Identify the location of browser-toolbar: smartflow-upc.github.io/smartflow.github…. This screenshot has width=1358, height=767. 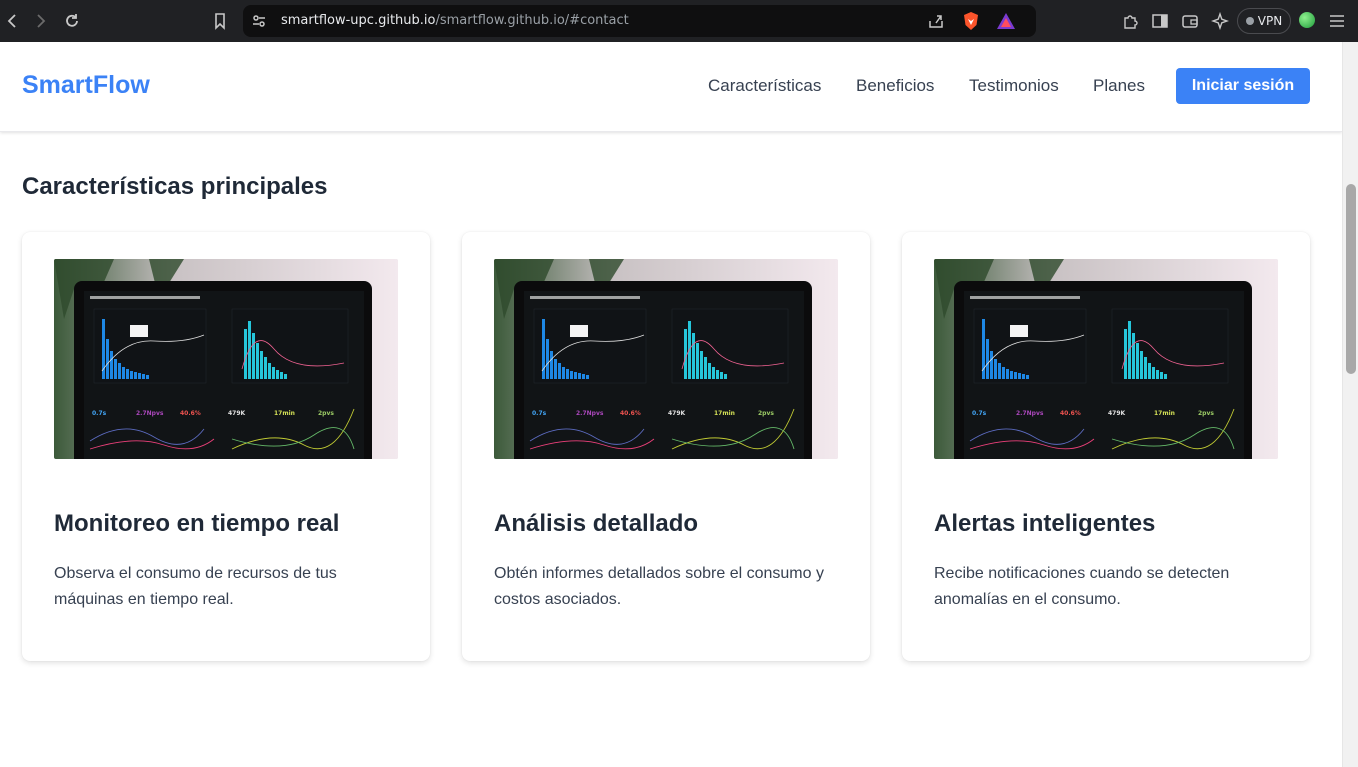
(679, 21).